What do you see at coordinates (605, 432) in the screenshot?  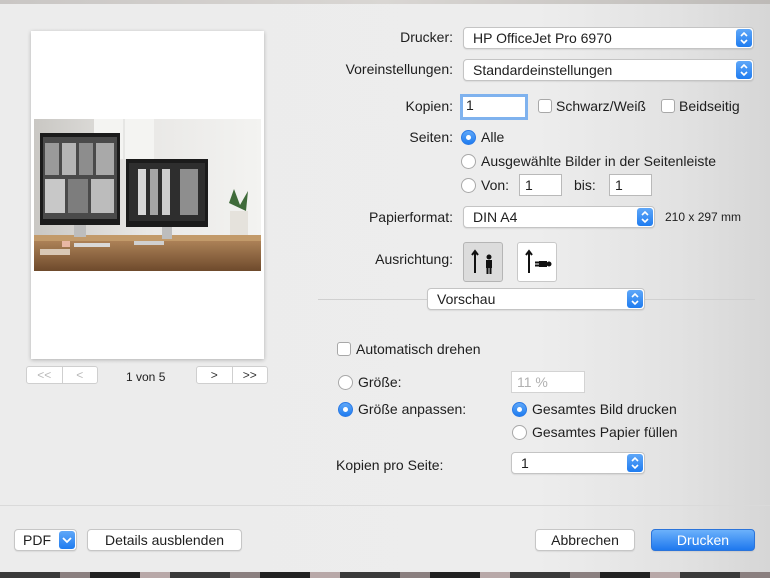 I see `fill-paper-label: Gesamtes Papier füllen` at bounding box center [605, 432].